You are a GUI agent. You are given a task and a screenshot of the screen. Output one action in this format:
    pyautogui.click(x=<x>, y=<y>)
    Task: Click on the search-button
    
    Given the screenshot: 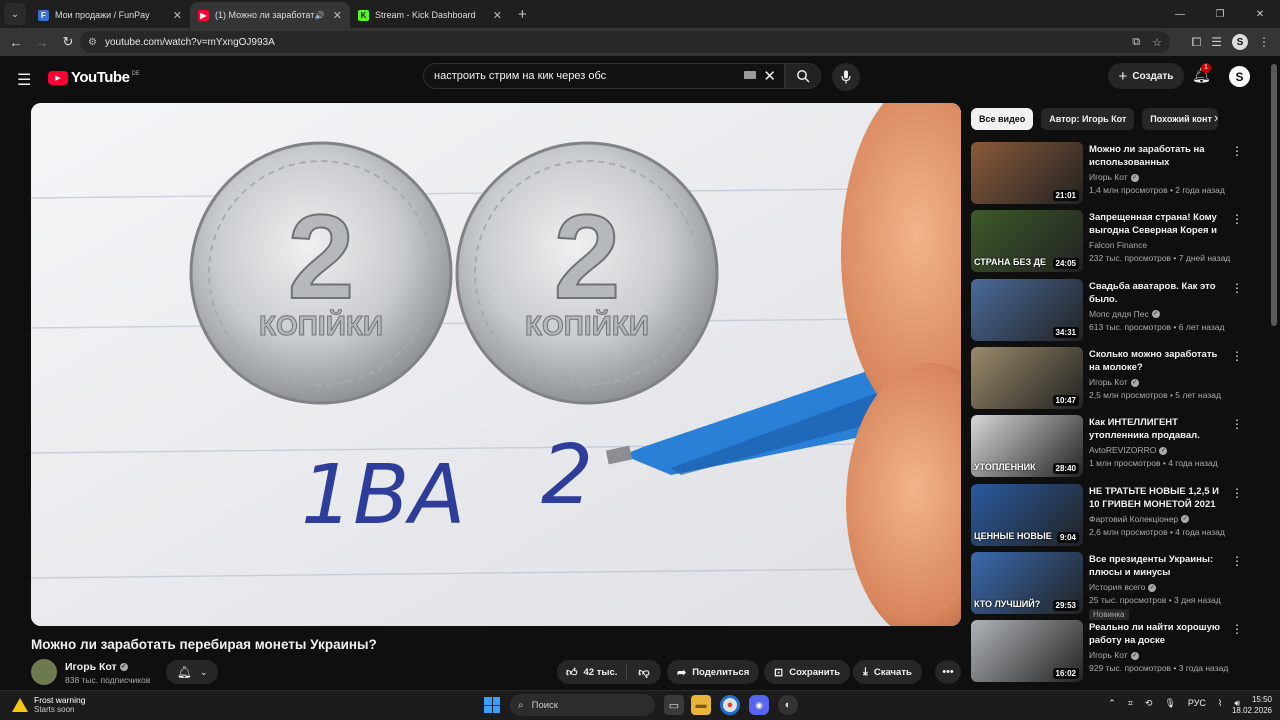 What is the action you would take?
    pyautogui.click(x=803, y=76)
    